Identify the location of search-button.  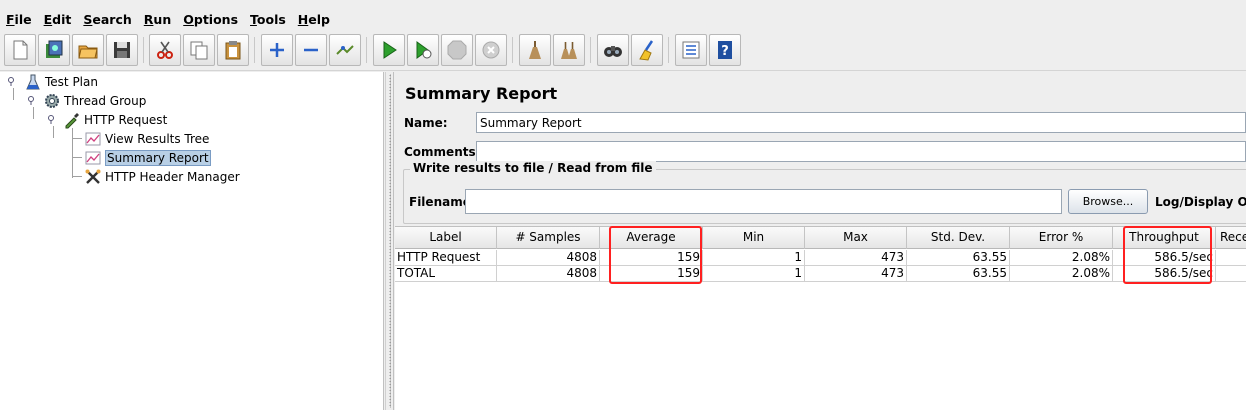
(613, 50).